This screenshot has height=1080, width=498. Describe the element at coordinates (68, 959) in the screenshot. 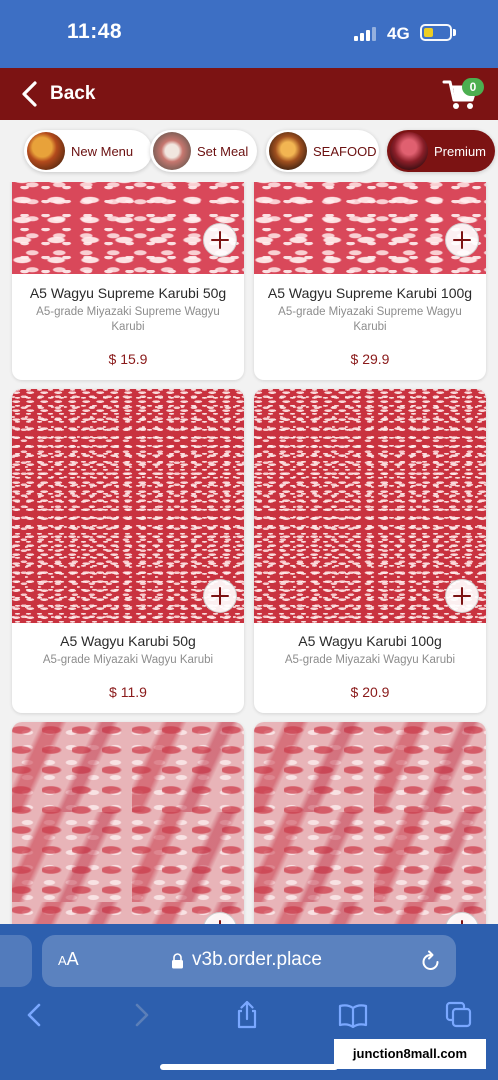

I see `reader-settings-button: AA` at that location.